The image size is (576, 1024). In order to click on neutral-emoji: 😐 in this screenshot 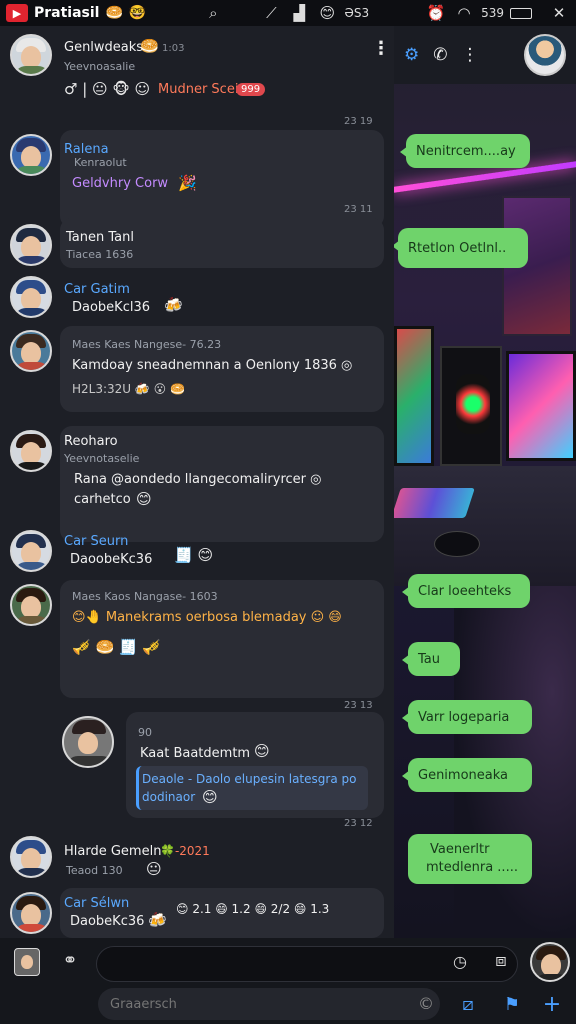, I will do `click(154, 869)`.